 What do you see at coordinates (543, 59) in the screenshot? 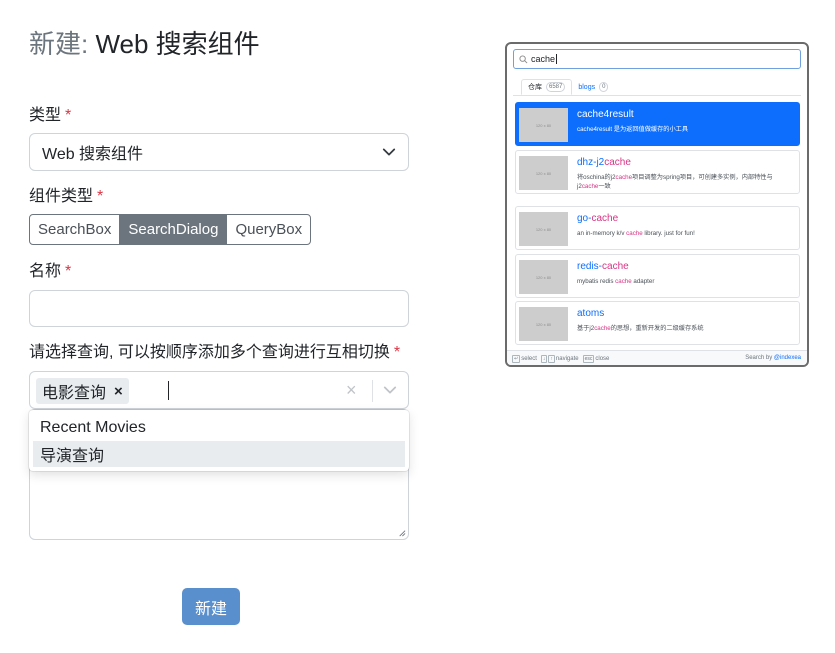
I see `preview-search-value: cache` at bounding box center [543, 59].